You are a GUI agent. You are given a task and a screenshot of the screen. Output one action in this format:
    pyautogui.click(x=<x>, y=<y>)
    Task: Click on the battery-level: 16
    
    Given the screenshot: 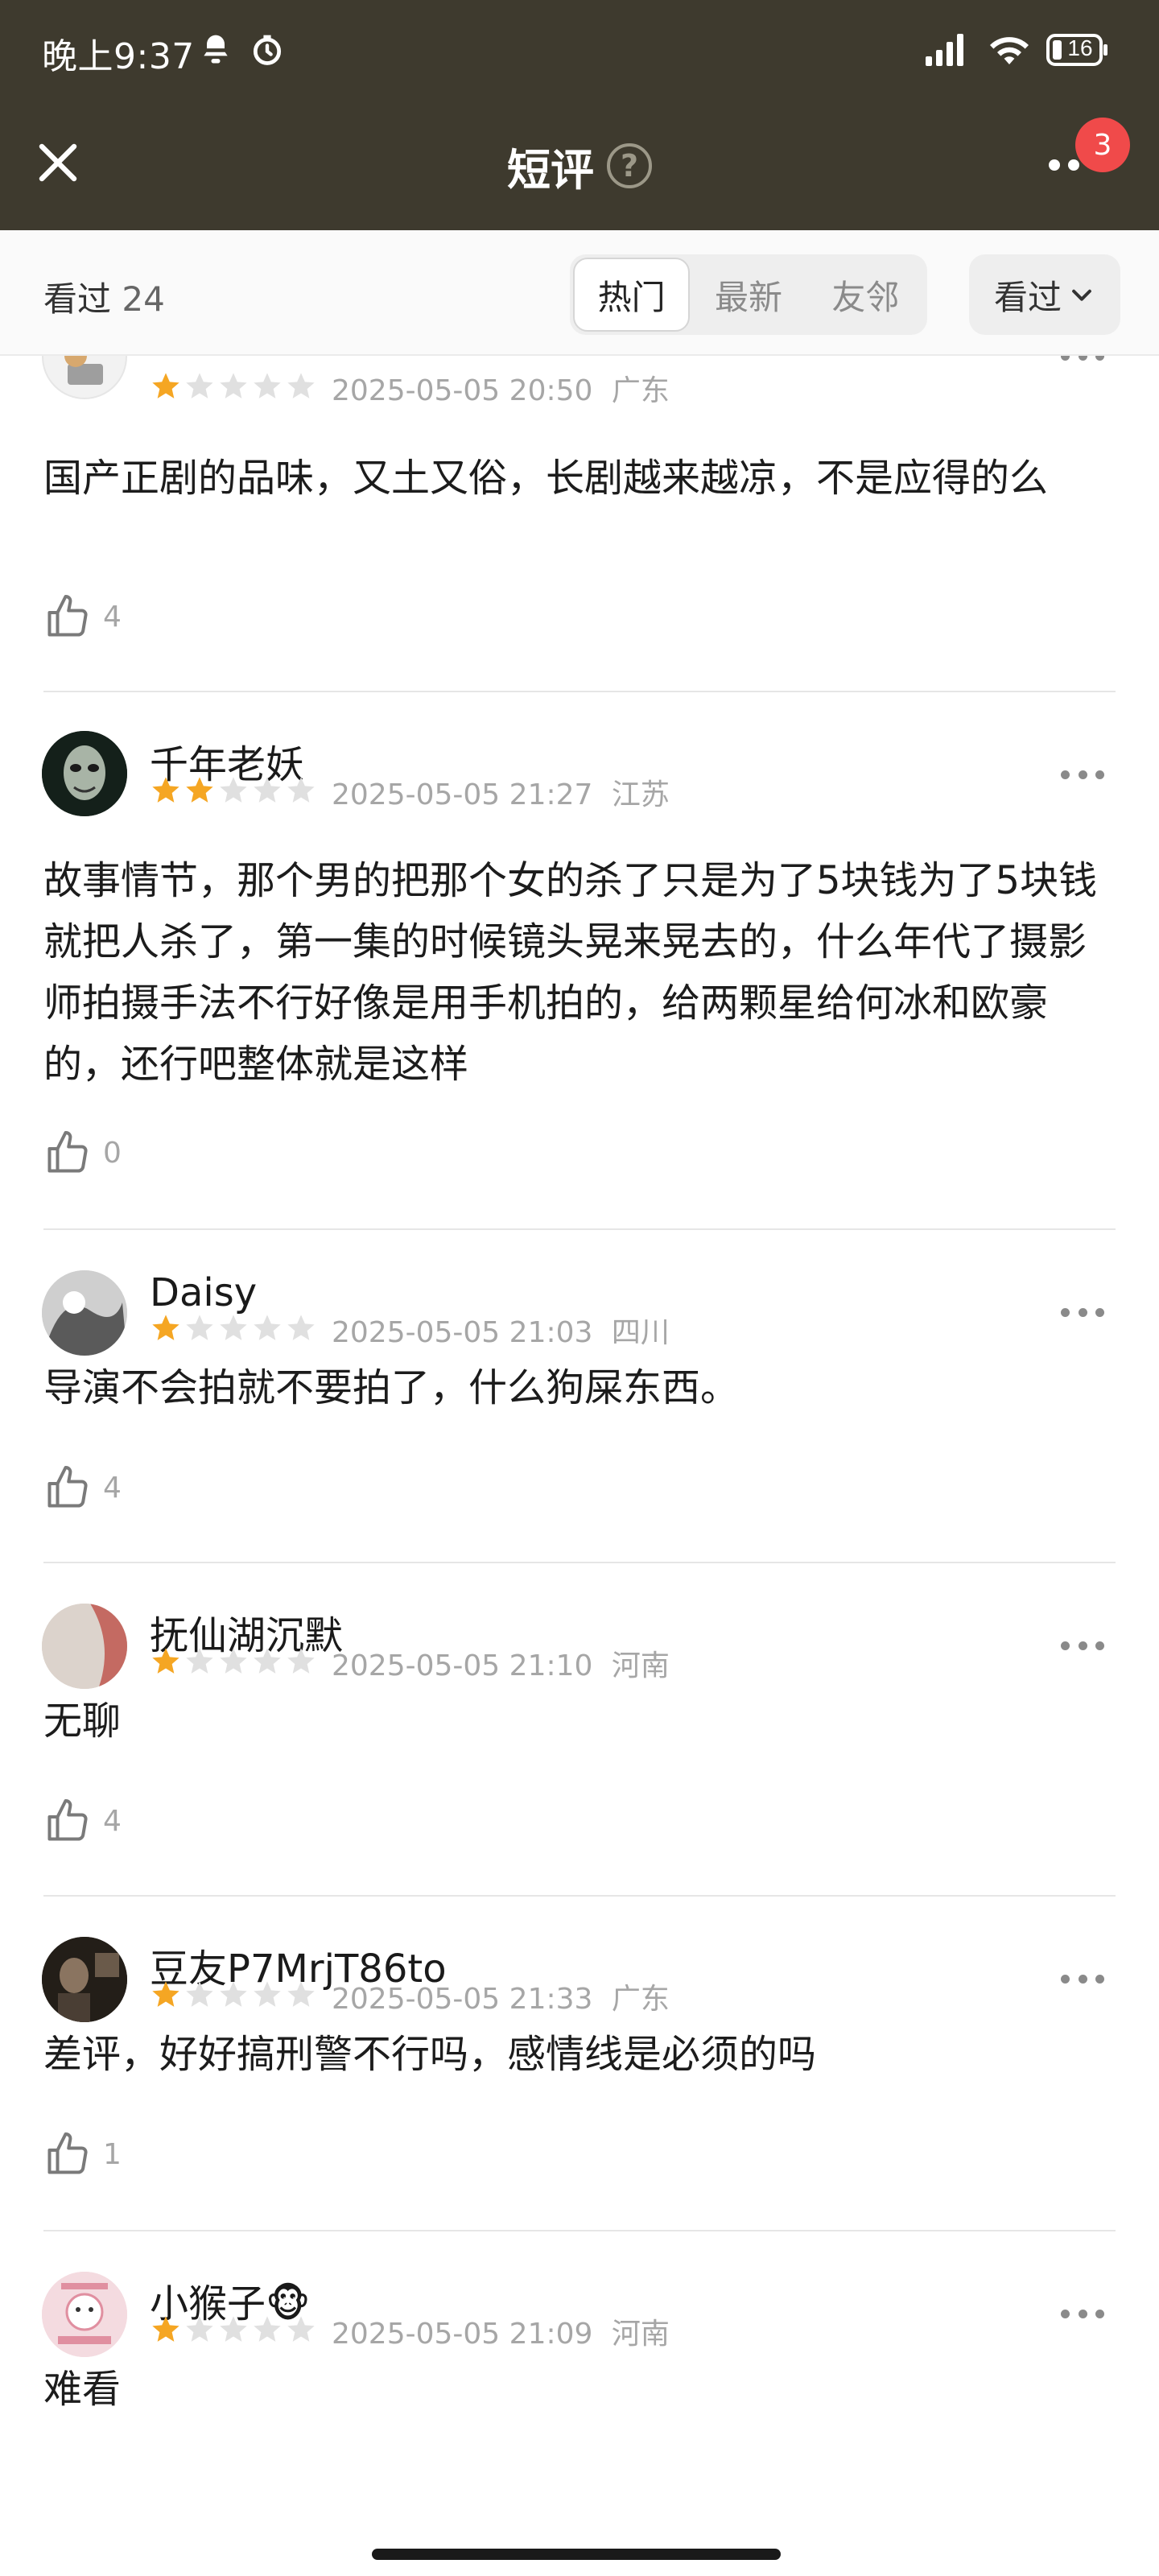 What is the action you would take?
    pyautogui.click(x=1080, y=47)
    